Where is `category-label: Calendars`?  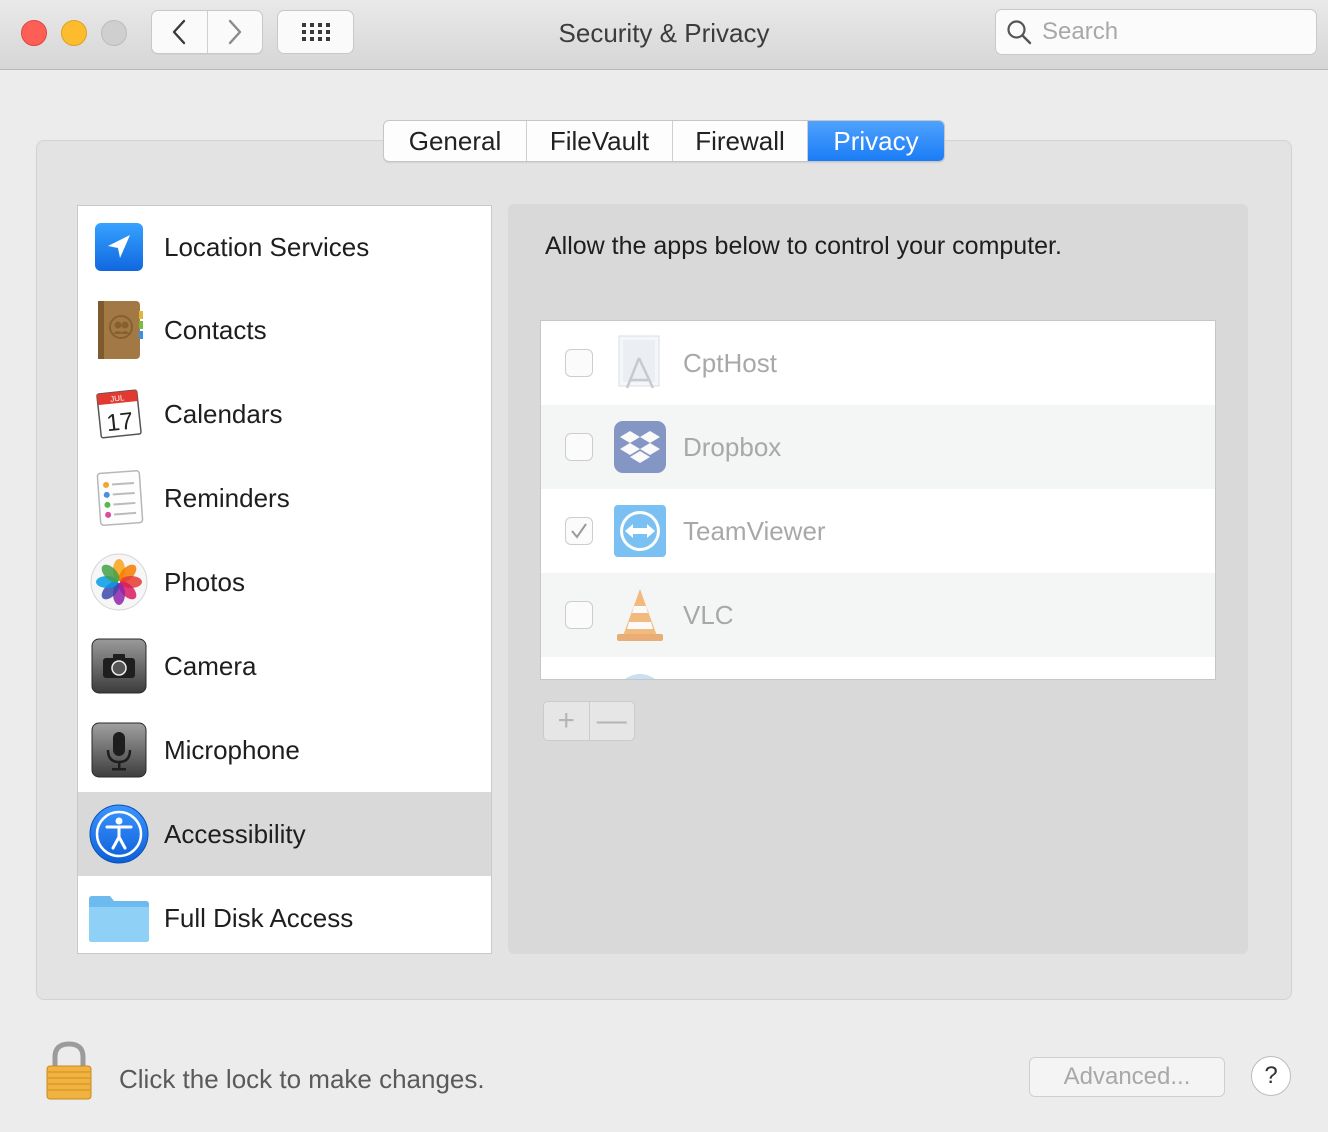 category-label: Calendars is located at coordinates (223, 413).